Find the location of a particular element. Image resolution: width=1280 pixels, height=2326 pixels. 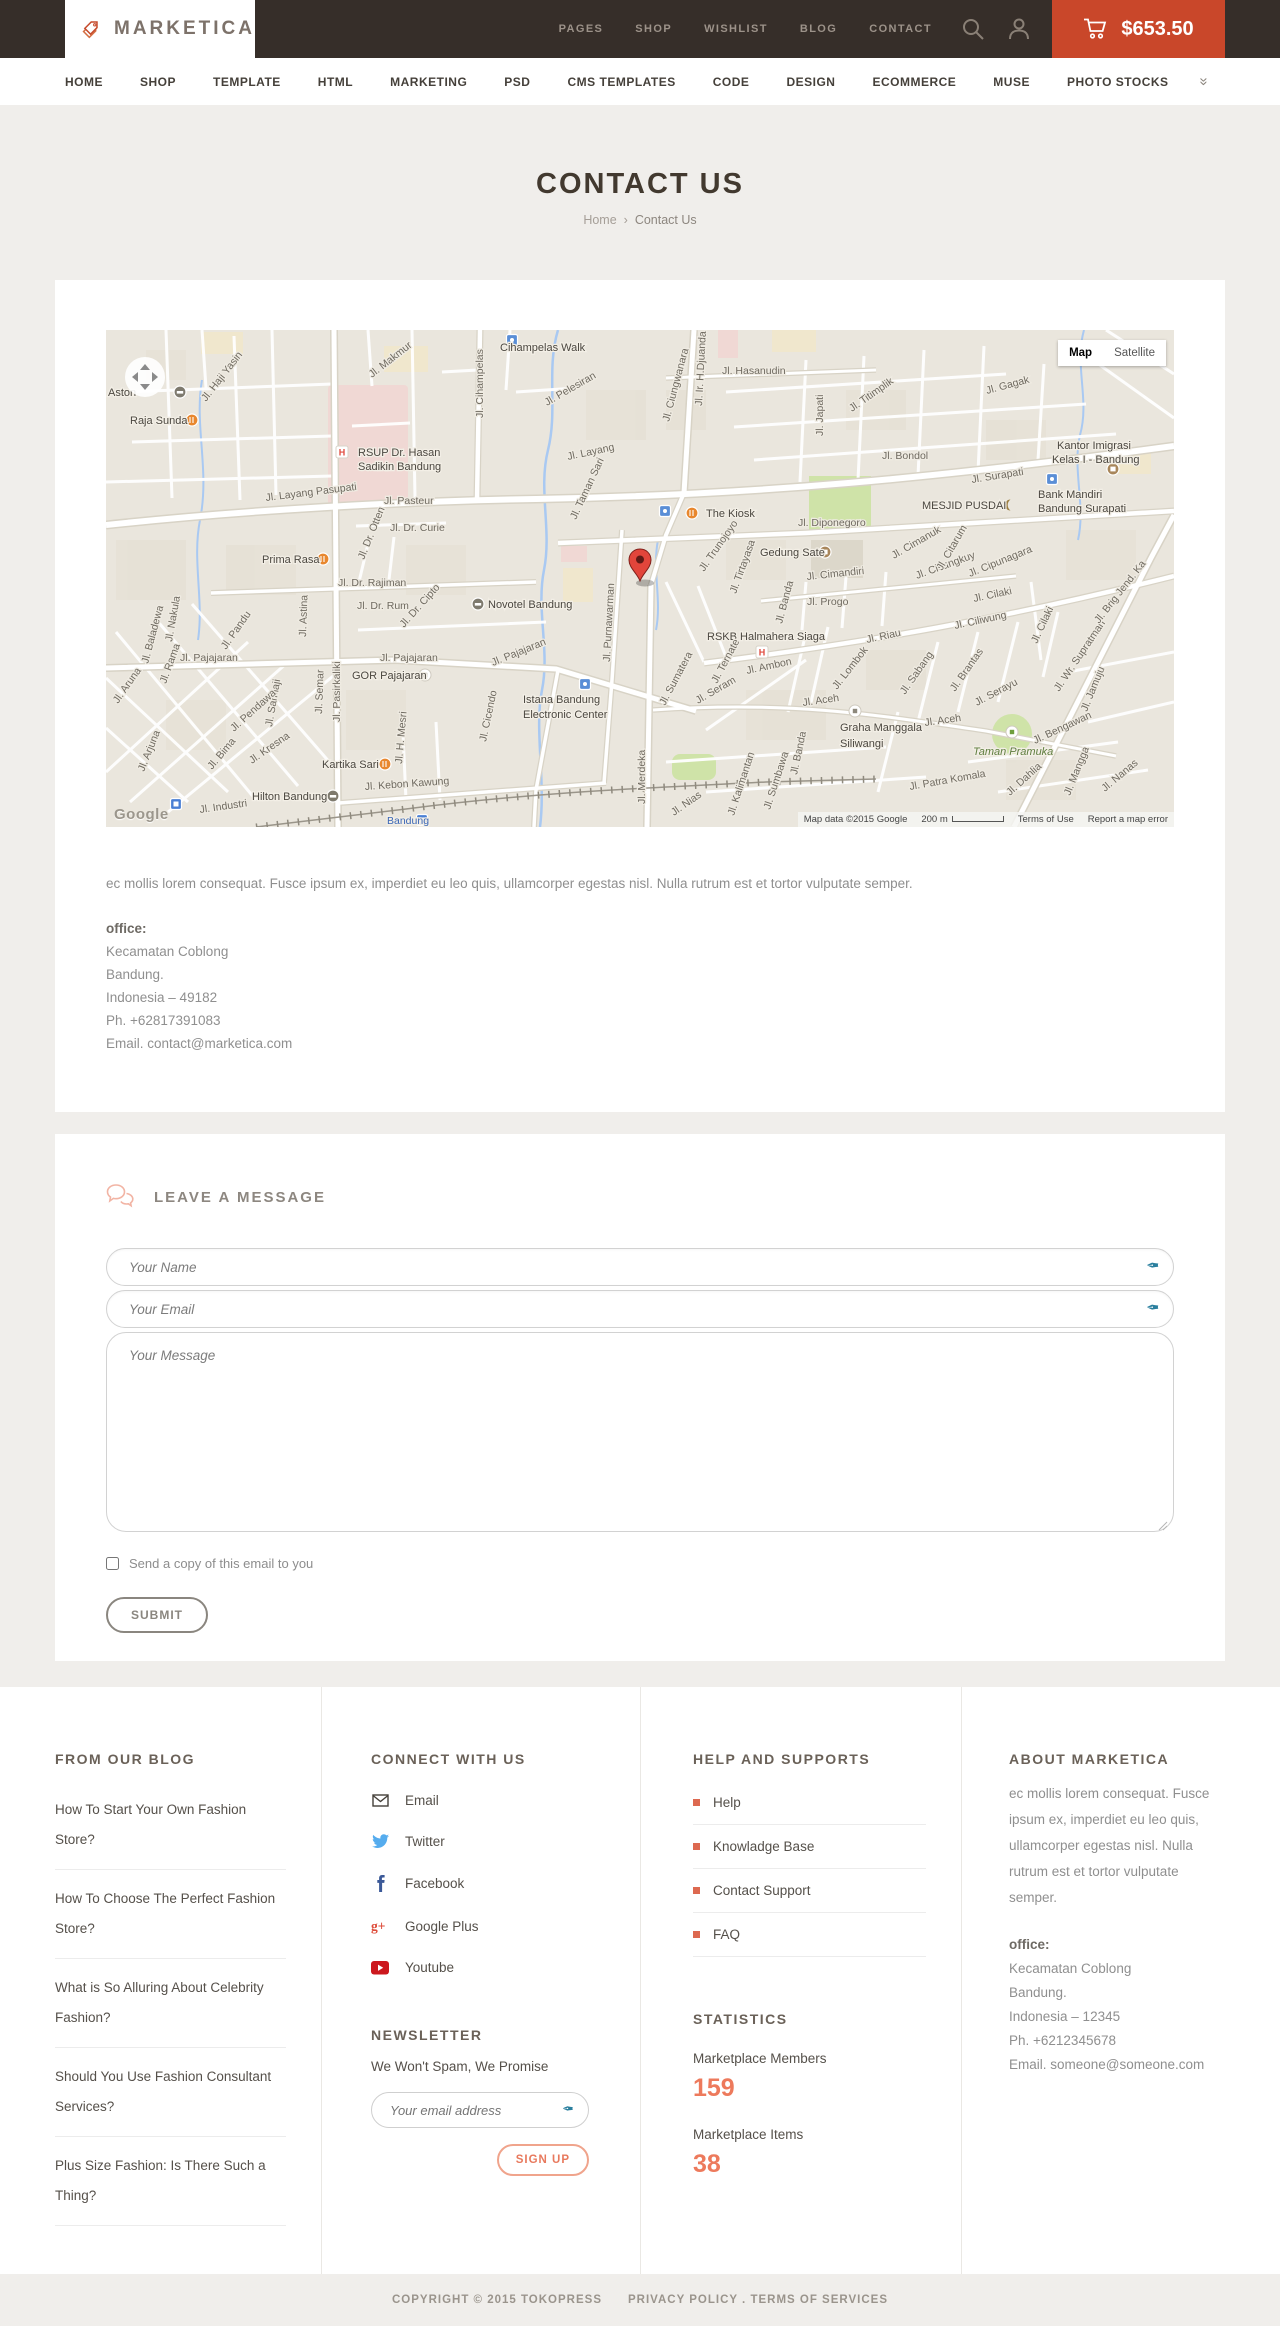

top-nav: PAGES SHOP WISHLIST BLOG CONTACT is located at coordinates (745, 29).